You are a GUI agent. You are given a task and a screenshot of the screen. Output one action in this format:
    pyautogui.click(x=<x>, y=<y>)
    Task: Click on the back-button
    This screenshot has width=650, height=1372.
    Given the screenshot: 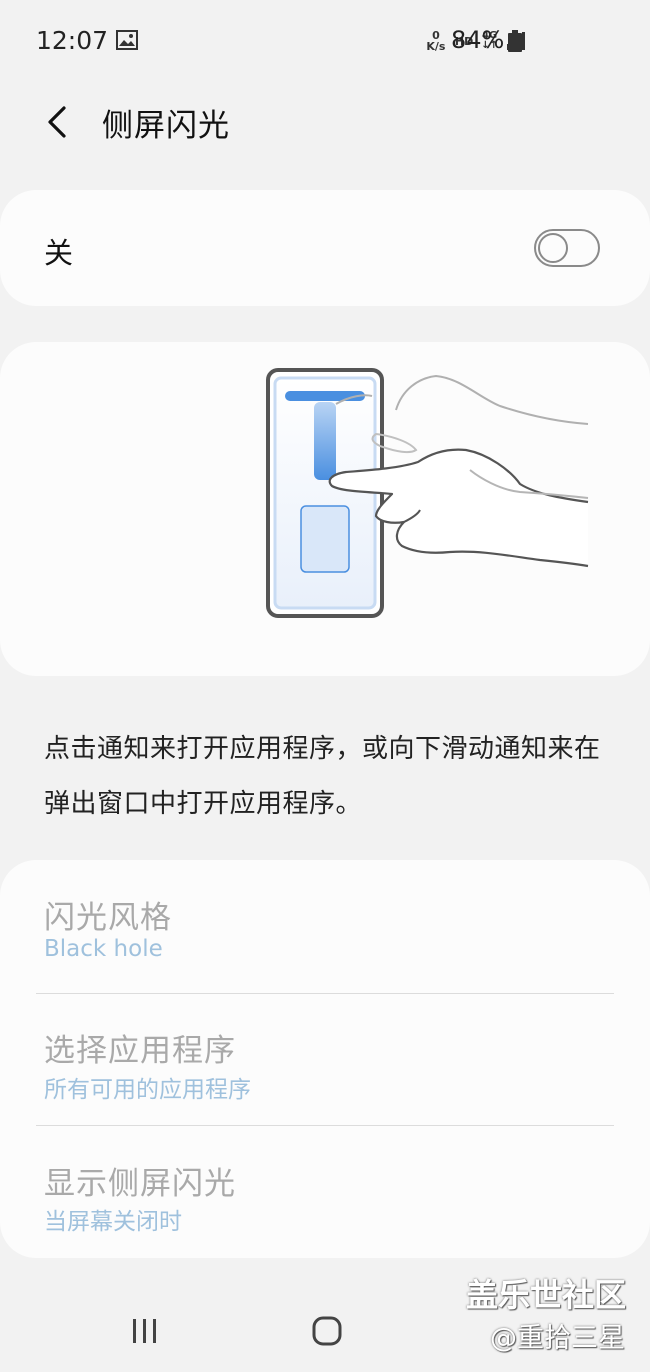 What is the action you would take?
    pyautogui.click(x=58, y=122)
    